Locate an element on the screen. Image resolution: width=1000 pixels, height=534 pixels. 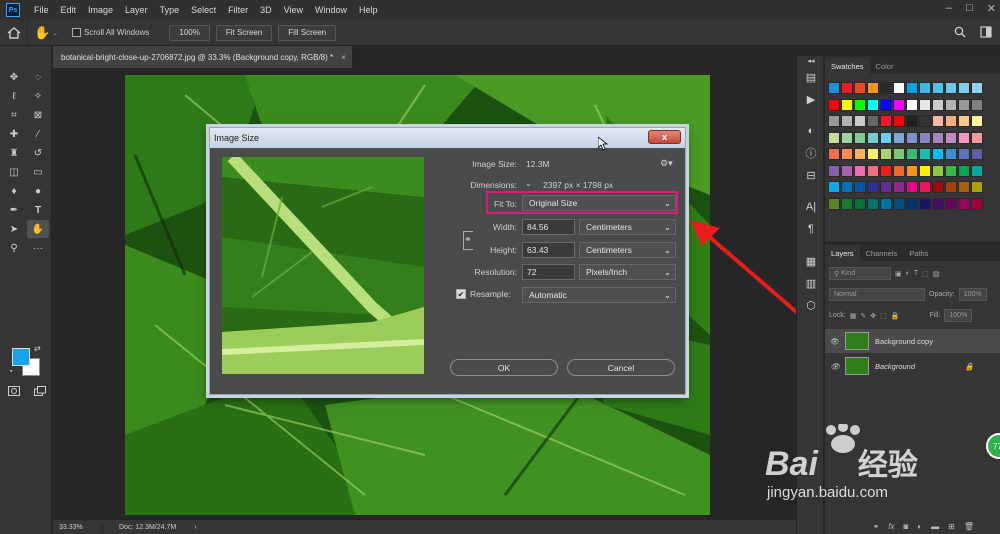
menu-image: Image is located at coordinates (100, 10).